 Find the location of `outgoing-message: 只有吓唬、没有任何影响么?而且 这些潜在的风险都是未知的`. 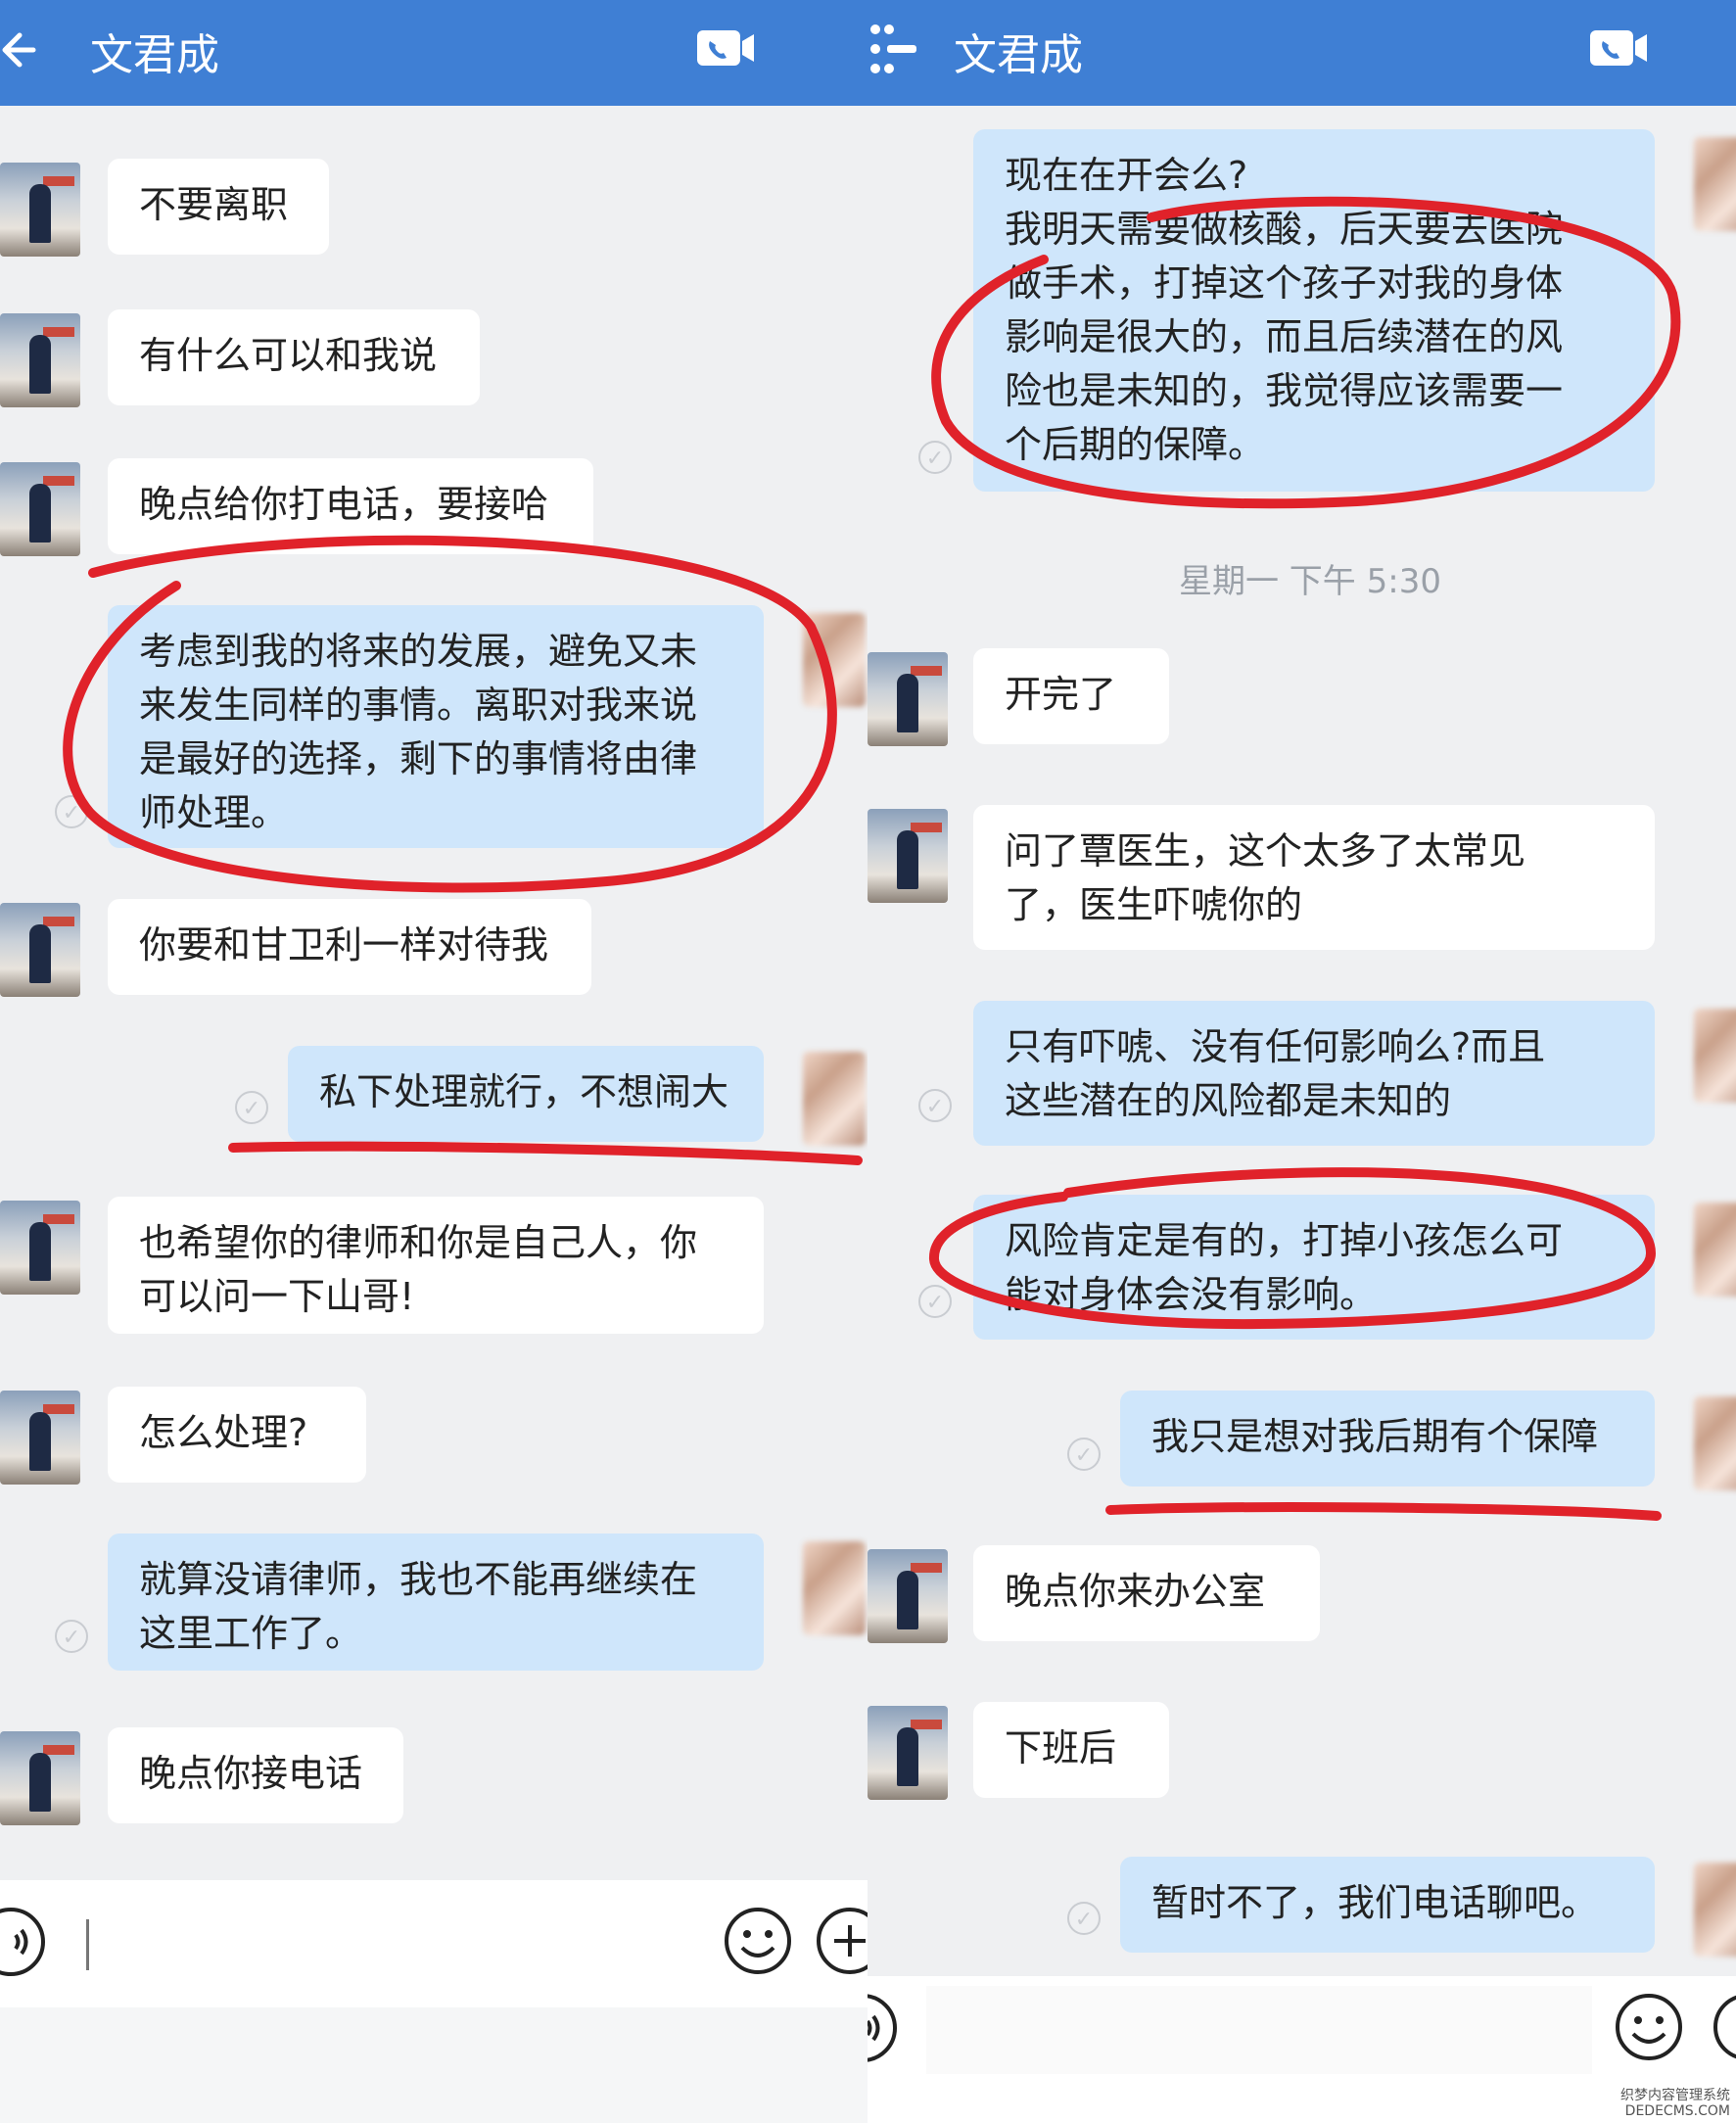

outgoing-message: 只有吓唬、没有任何影响么?而且 这些潜在的风险都是未知的 is located at coordinates (1314, 1073).